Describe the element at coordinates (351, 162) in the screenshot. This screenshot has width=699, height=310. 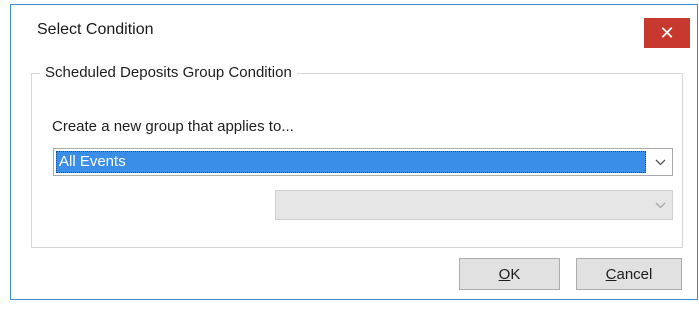
I see `applies-to-selected-value: All Events` at that location.